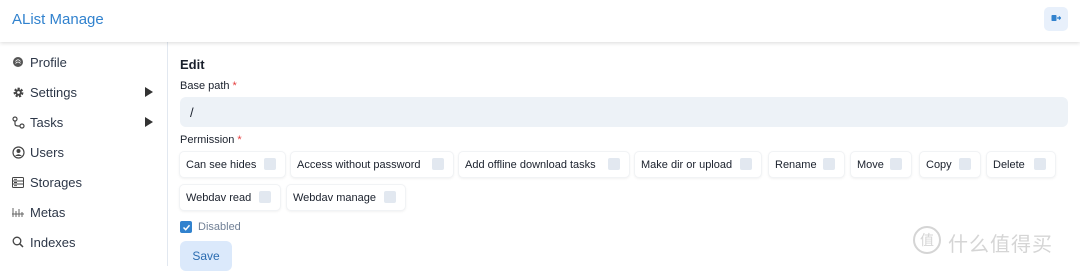  What do you see at coordinates (18, 212) in the screenshot?
I see `metas-icon` at bounding box center [18, 212].